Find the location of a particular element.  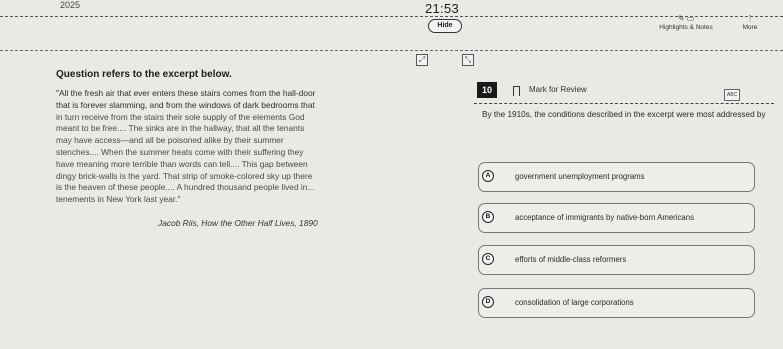

highlighter-icon: ✎ is located at coordinates (681, 18).